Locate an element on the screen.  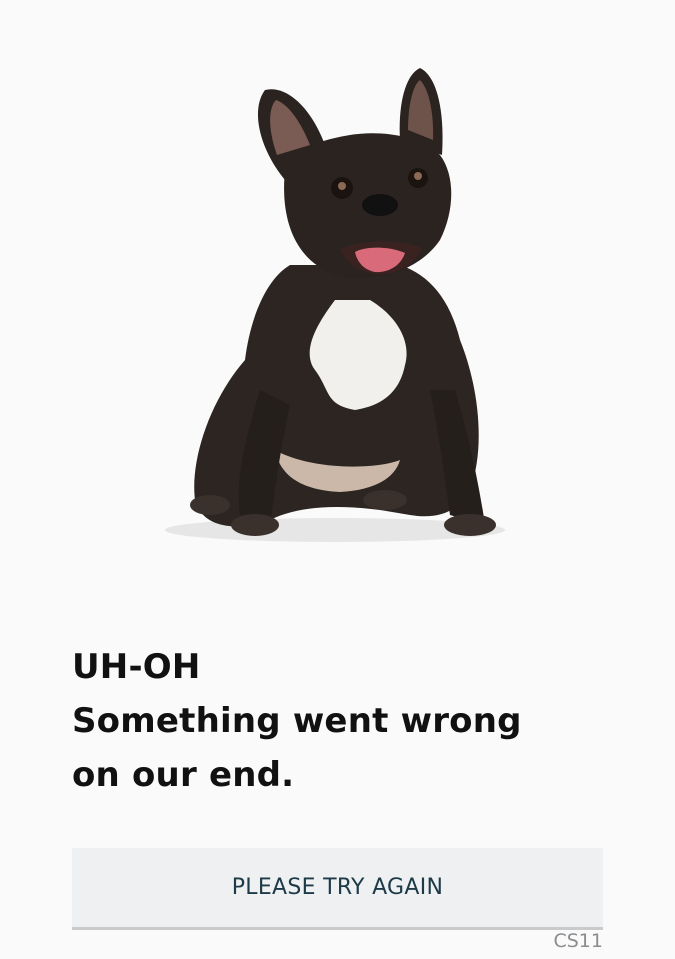
try-again-button: PLEASE TRY AGAIN is located at coordinates (337, 889).